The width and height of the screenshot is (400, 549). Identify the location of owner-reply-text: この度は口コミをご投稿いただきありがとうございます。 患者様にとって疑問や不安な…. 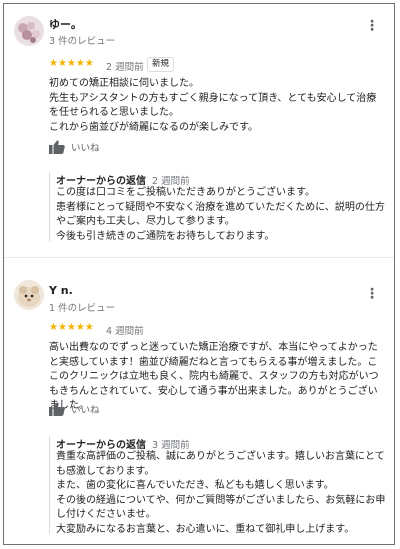
(220, 214).